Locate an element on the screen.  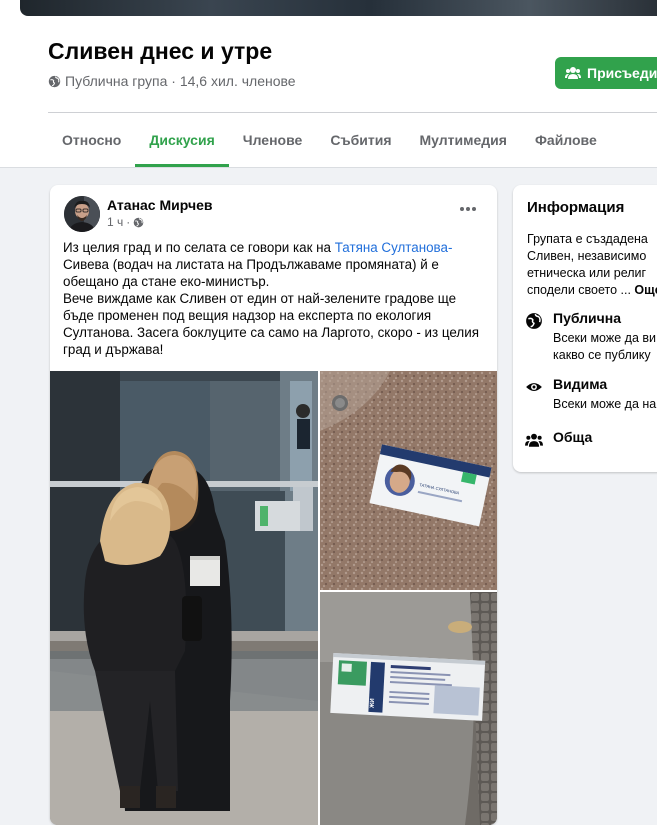
tab-discussion: Дискусия is located at coordinates (182, 140).